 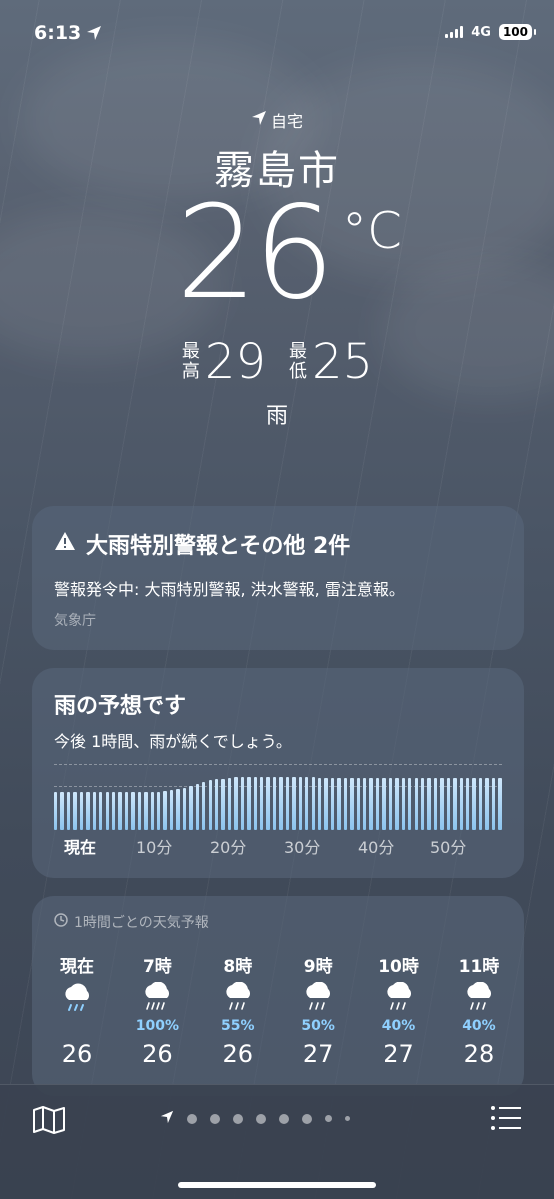 I want to click on hourly-item: 現在 26, so click(x=77, y=1010).